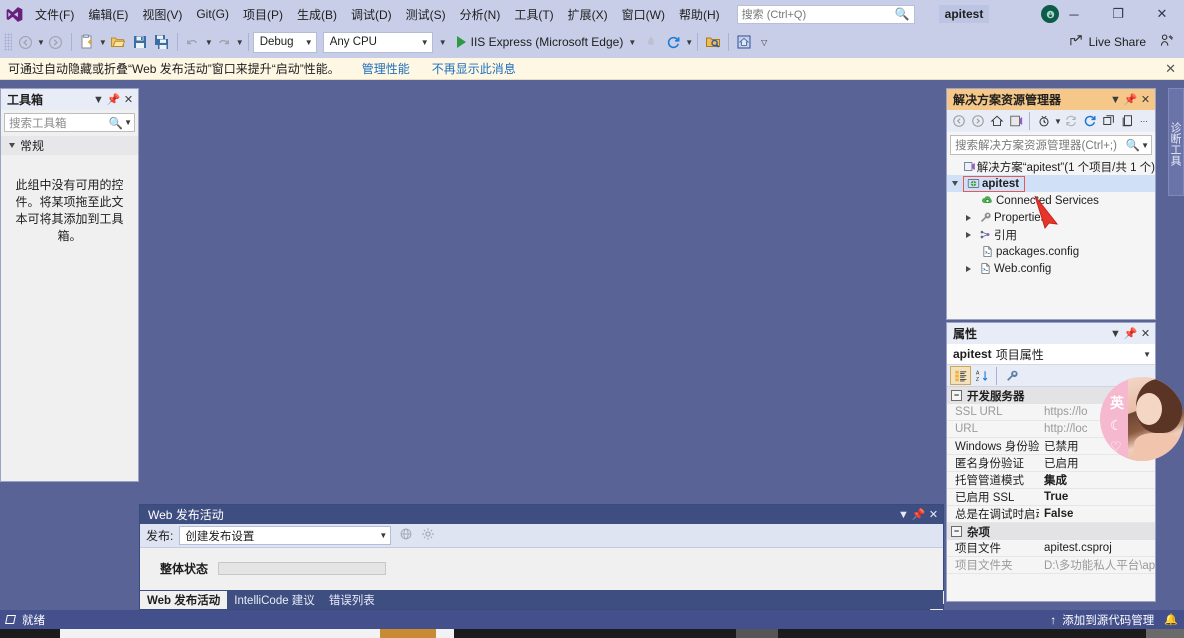 This screenshot has width=1184, height=638. Describe the element at coordinates (1162, 14) in the screenshot. I see `close-button: ✕` at that location.